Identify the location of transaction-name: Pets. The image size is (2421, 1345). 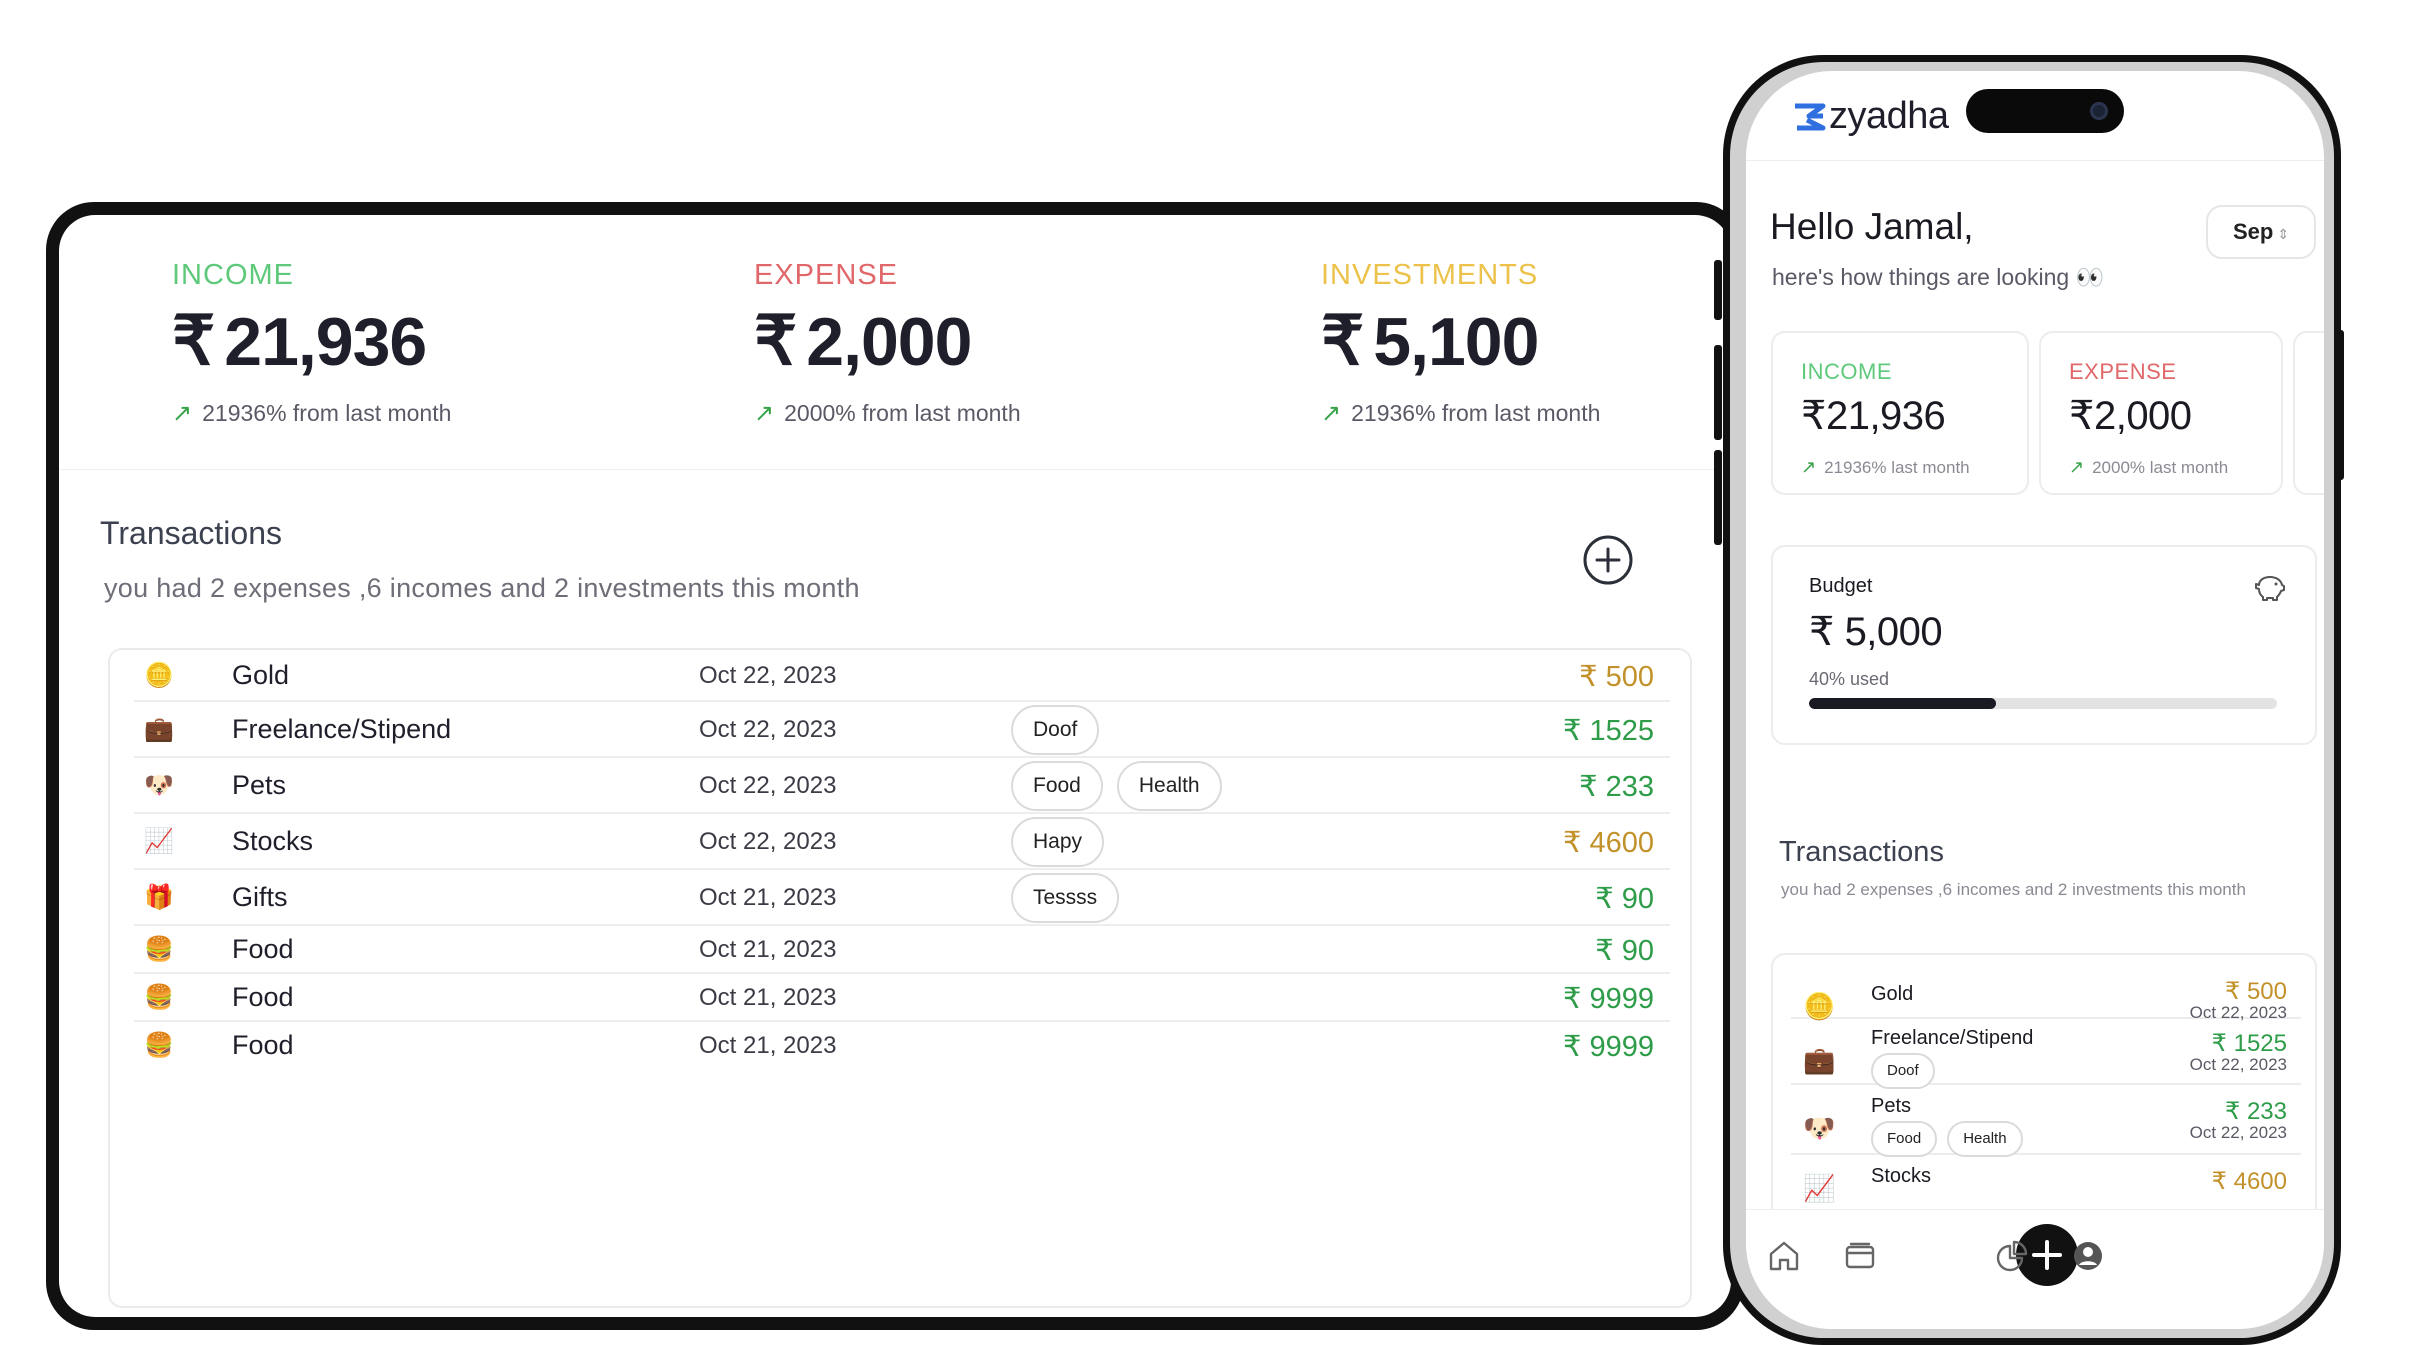
(259, 785).